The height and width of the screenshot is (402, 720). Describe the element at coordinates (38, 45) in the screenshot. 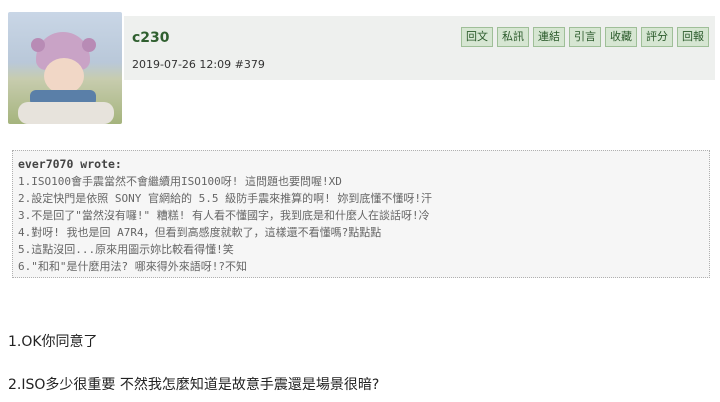

I see `avatar-hat-ear-left` at that location.